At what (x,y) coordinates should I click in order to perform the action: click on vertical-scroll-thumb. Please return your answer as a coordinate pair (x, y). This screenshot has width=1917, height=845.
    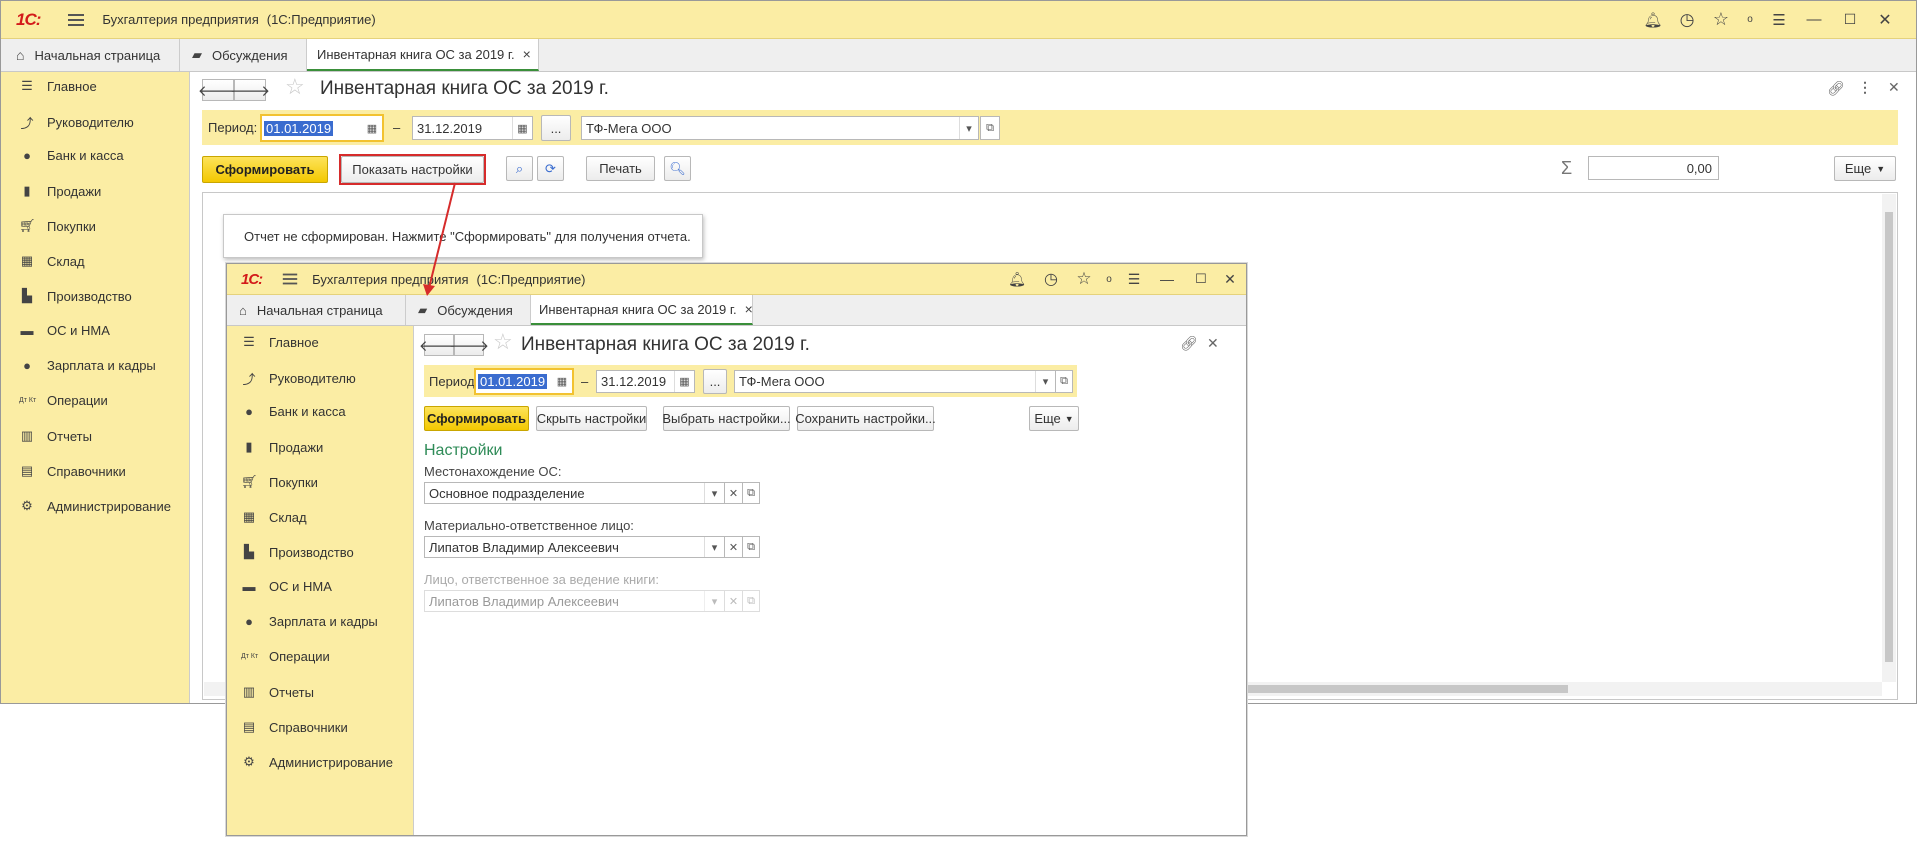
    Looking at the image, I should click on (1889, 437).